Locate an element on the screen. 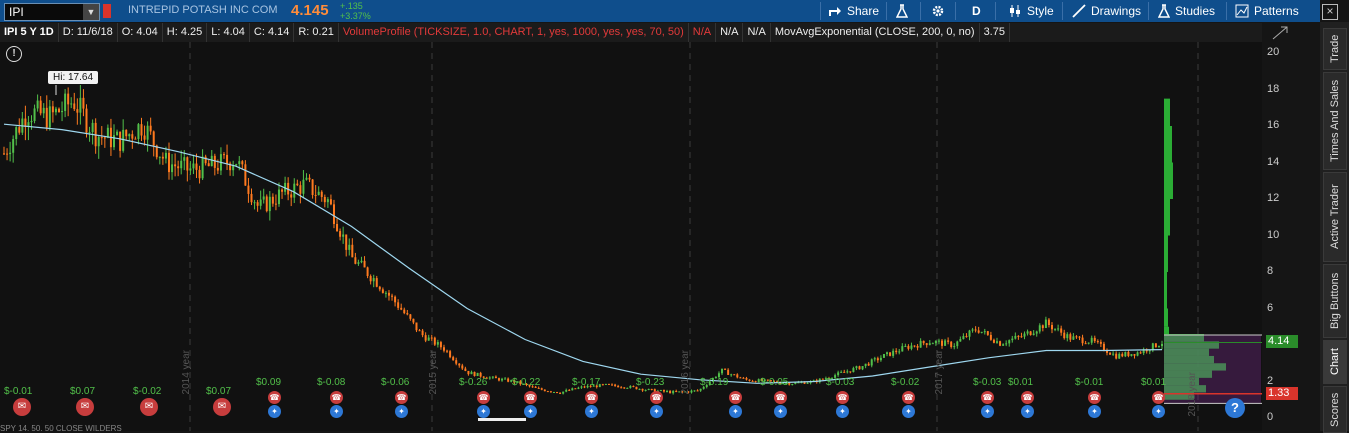 This screenshot has height=433, width=1349. link-color-badge is located at coordinates (107, 11).